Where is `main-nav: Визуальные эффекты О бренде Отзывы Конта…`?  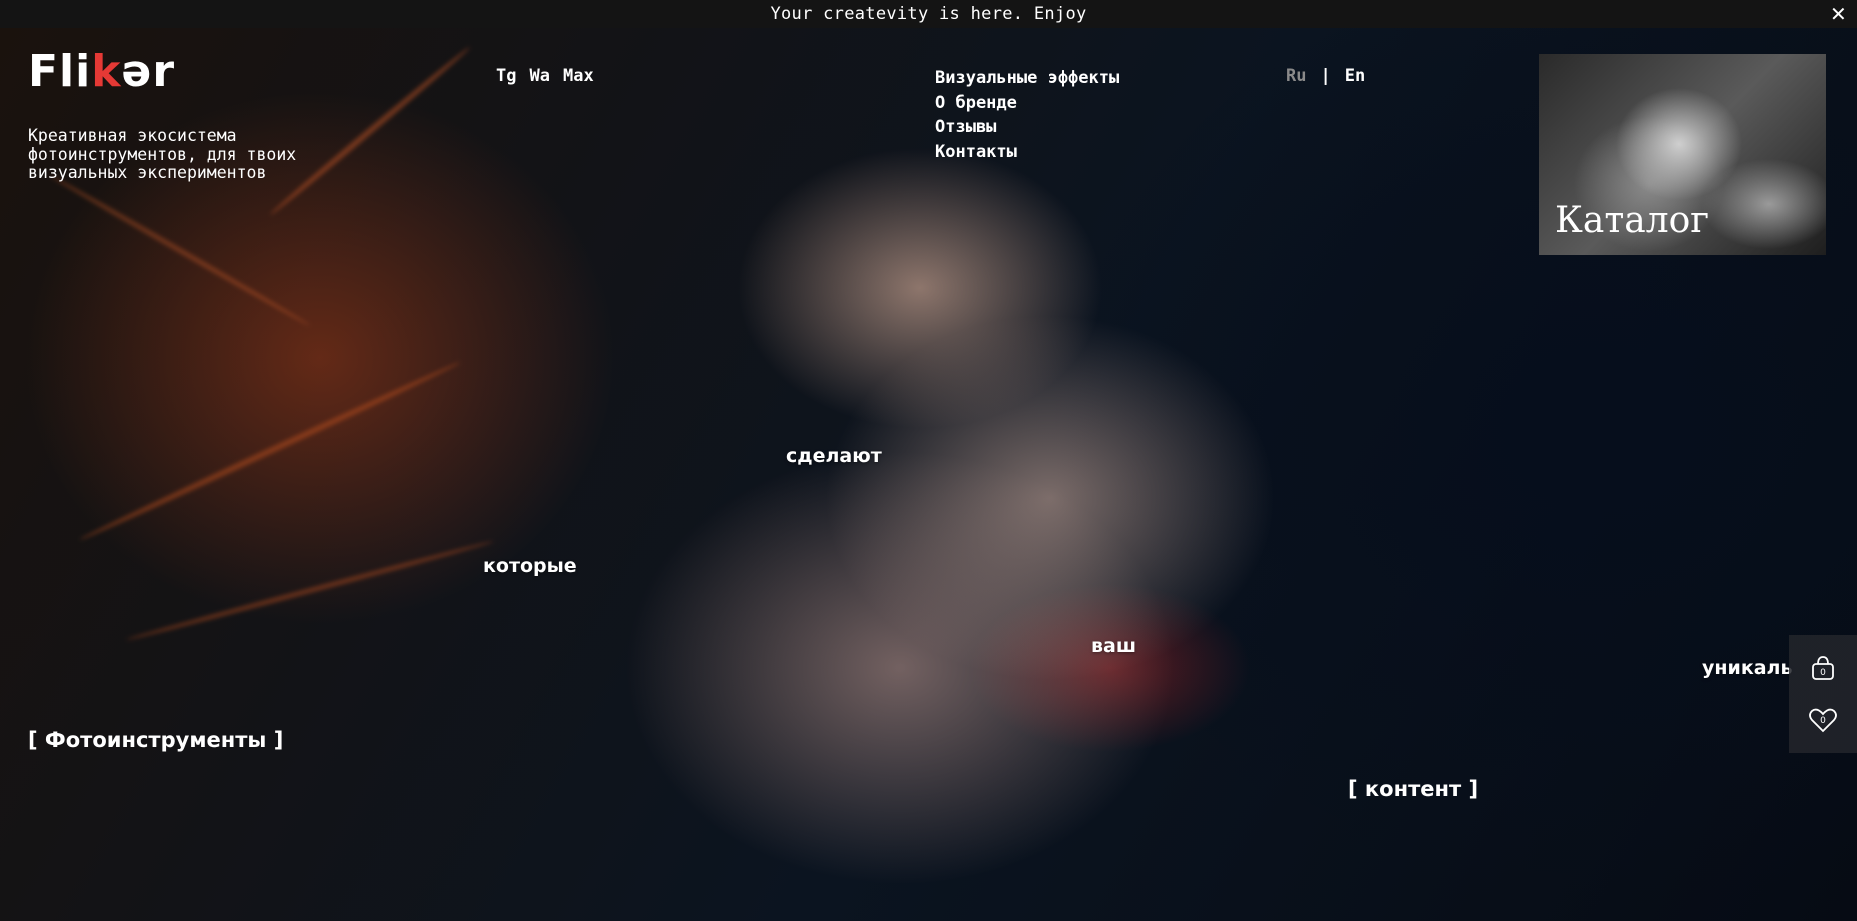 main-nav: Визуальные эффекты О бренде Отзывы Конта… is located at coordinates (1027, 115).